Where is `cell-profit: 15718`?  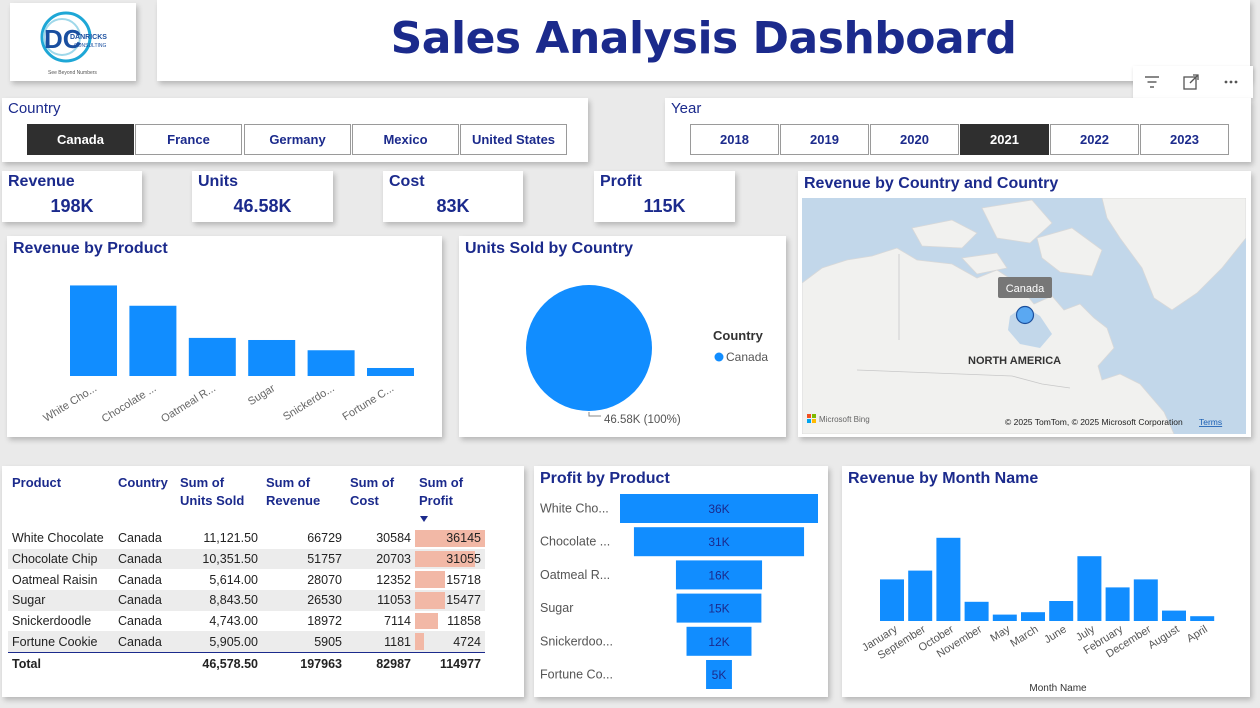 cell-profit: 15718 is located at coordinates (450, 579).